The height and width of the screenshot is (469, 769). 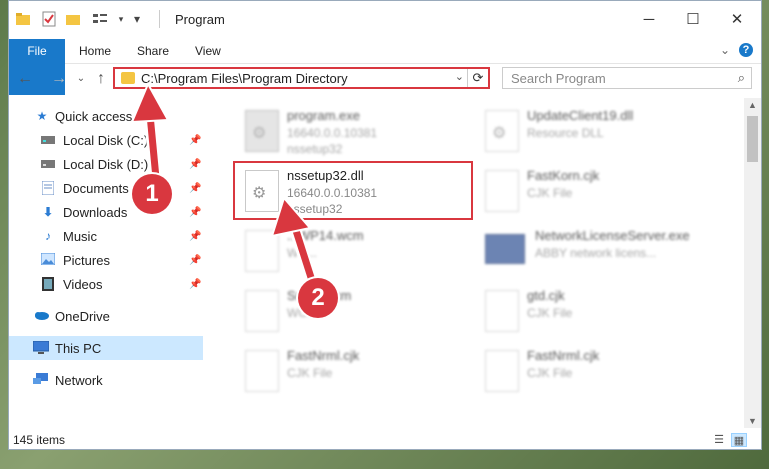 What do you see at coordinates (361, 132) in the screenshot?
I see `file-item: ⚙ program.exe 16640.0.0.10381 nssetup32` at bounding box center [361, 132].